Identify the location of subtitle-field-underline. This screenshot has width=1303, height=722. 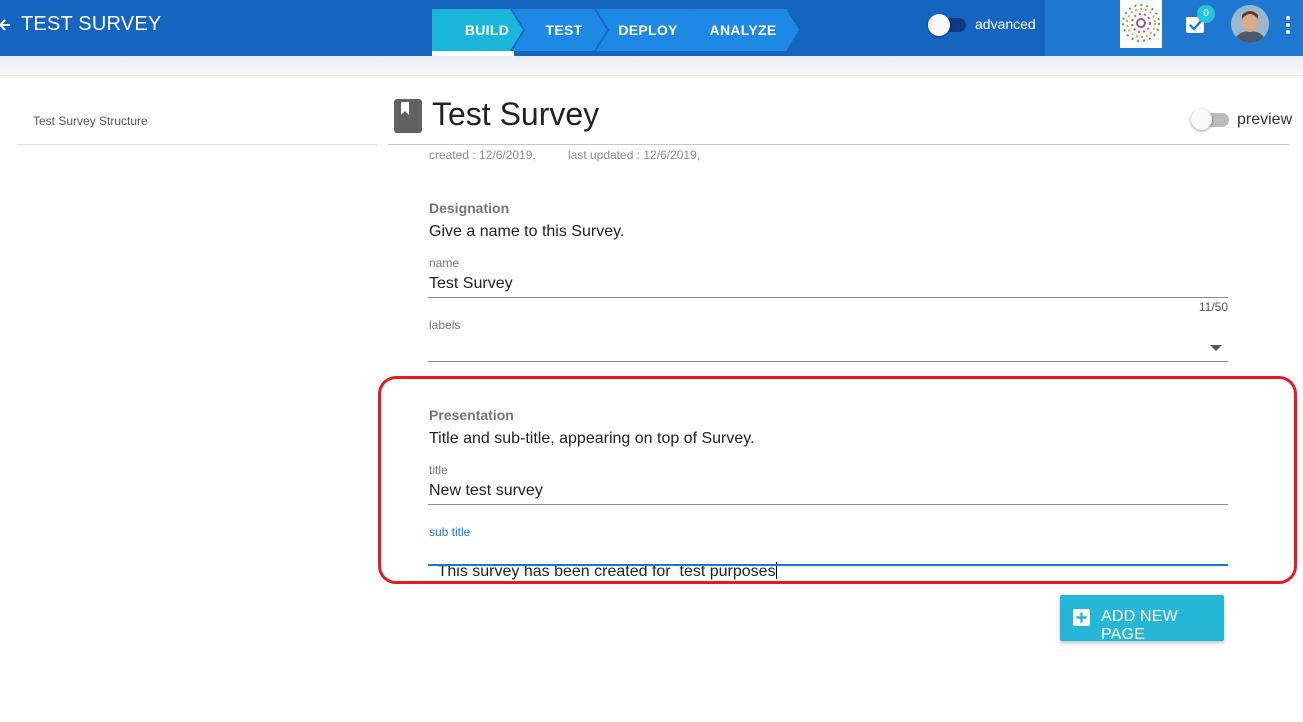
(828, 565).